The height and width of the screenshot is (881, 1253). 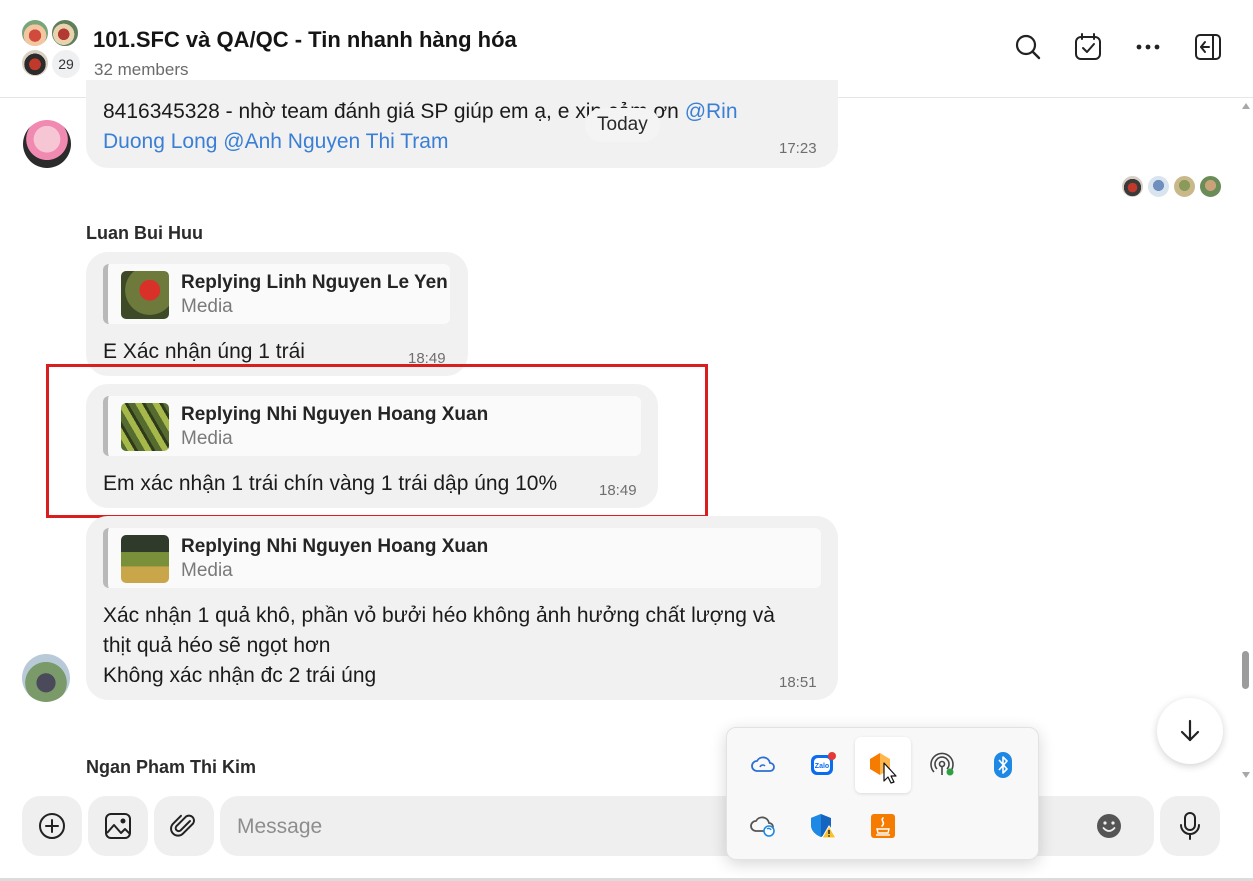 I want to click on arrow-down-icon, so click(x=1190, y=730).